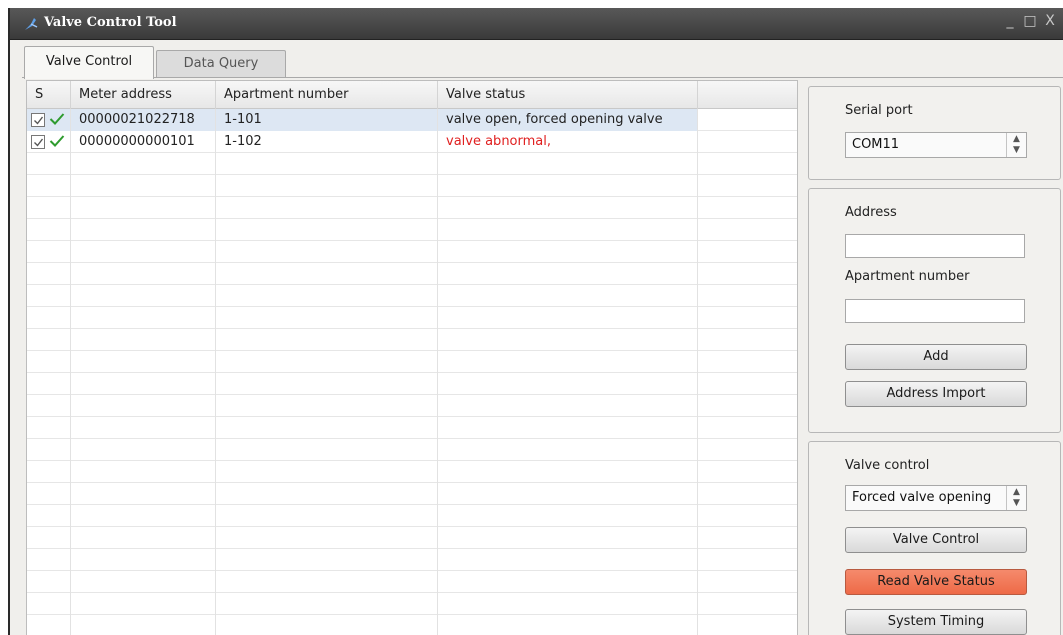  Describe the element at coordinates (143, 95) in the screenshot. I see `column-header-meter-address: Meter address` at that location.